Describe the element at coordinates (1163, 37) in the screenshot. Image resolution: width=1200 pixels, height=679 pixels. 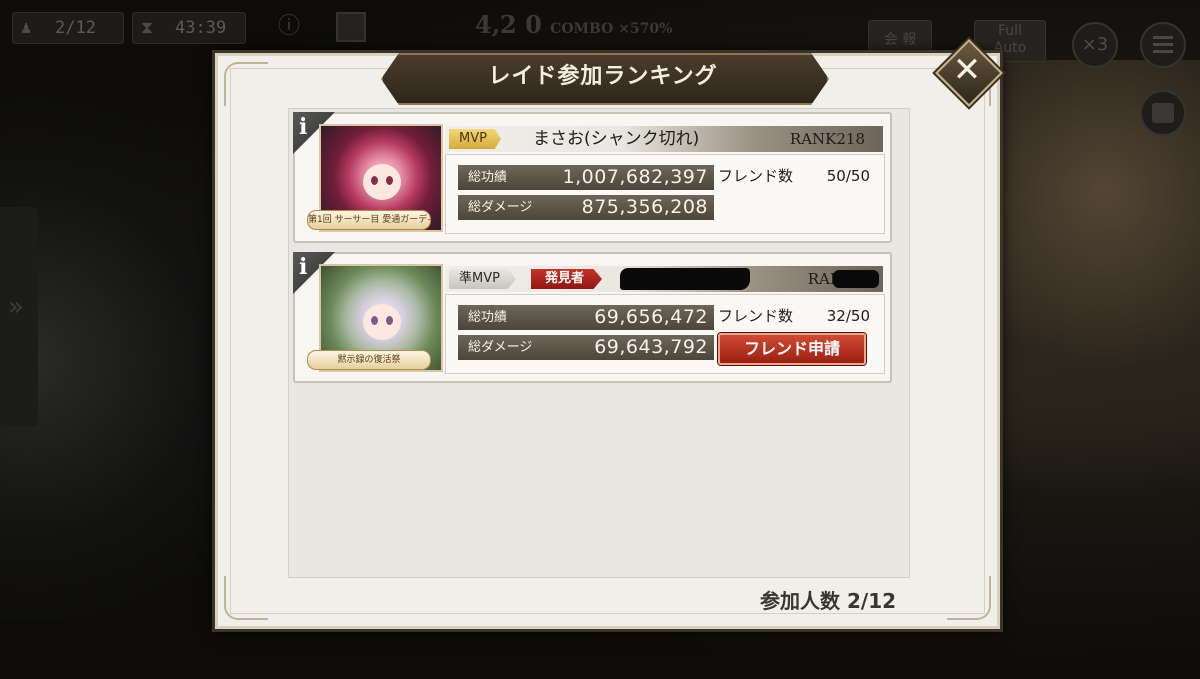
I see `hamburger-icon` at that location.